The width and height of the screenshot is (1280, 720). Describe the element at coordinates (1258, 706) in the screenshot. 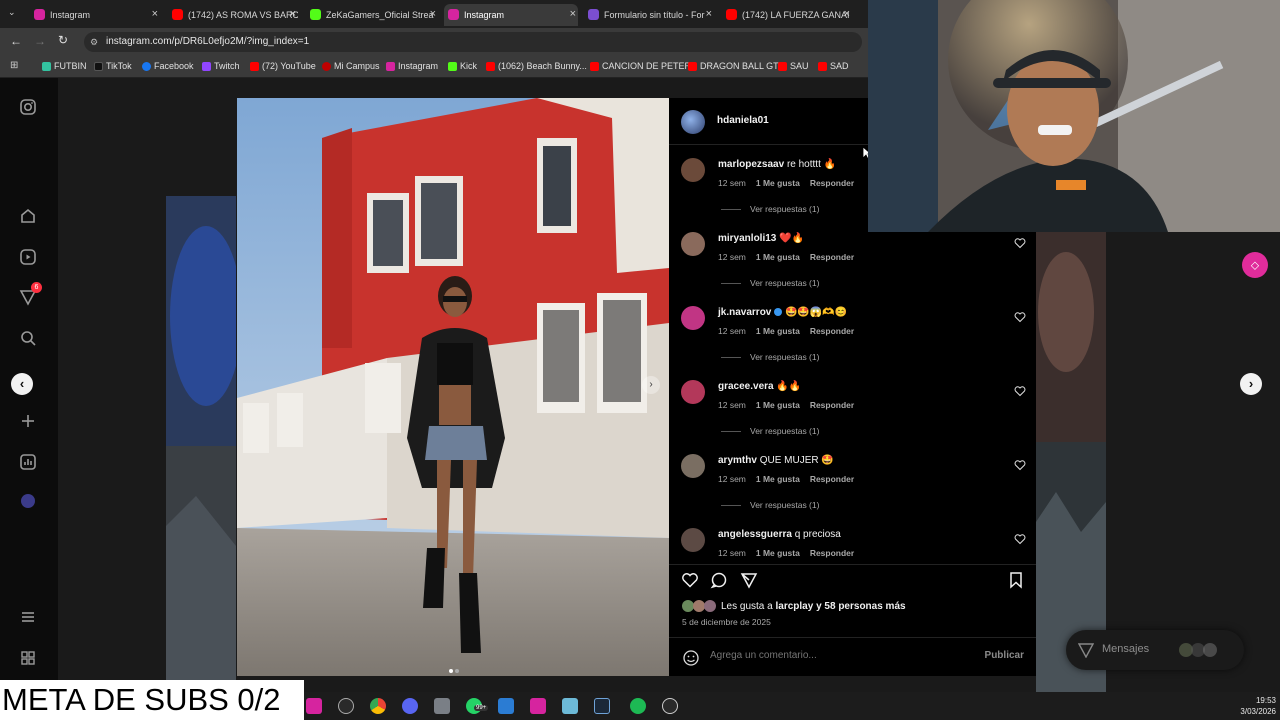

I see `system-clock: 19:53 3/03/2026` at that location.